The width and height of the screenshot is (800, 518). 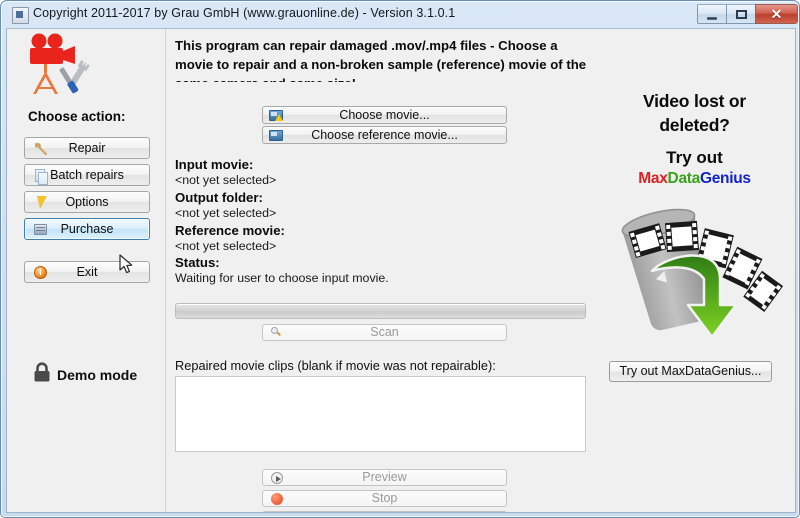 I want to click on close-icon: ✕, so click(x=776, y=14).